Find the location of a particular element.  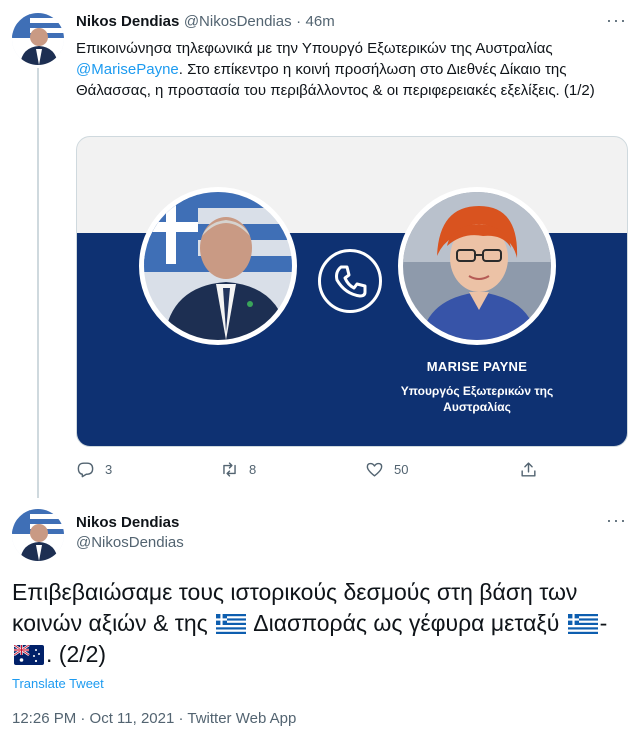

tweet-header: Nikos Dendias @NikosDendias · 46m is located at coordinates (205, 22).